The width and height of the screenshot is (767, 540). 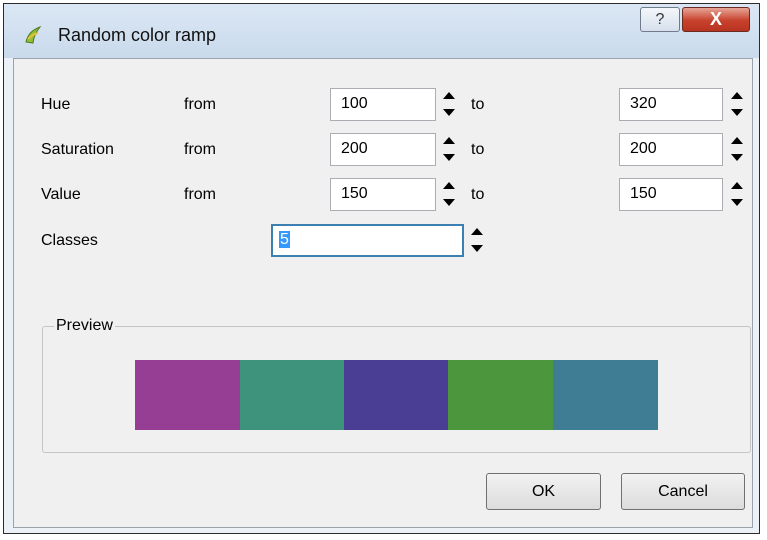 What do you see at coordinates (478, 104) in the screenshot?
I see `hue-to-label: to` at bounding box center [478, 104].